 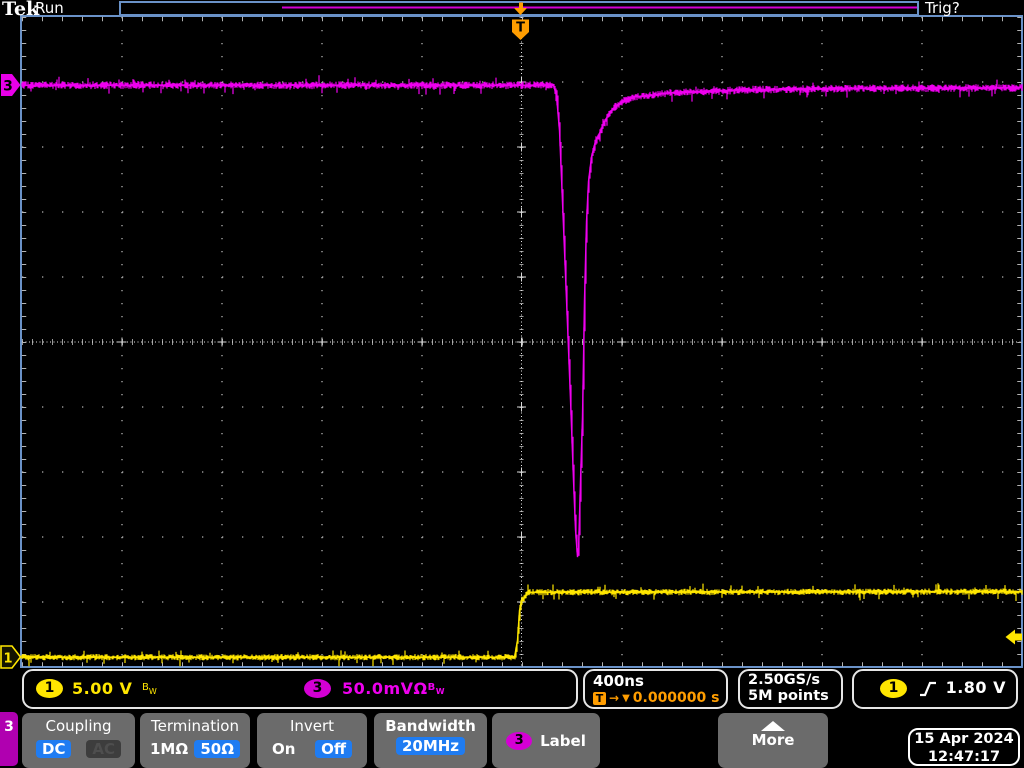 I want to click on trigger-readout-box: 1 1.80 V, so click(x=935, y=689).